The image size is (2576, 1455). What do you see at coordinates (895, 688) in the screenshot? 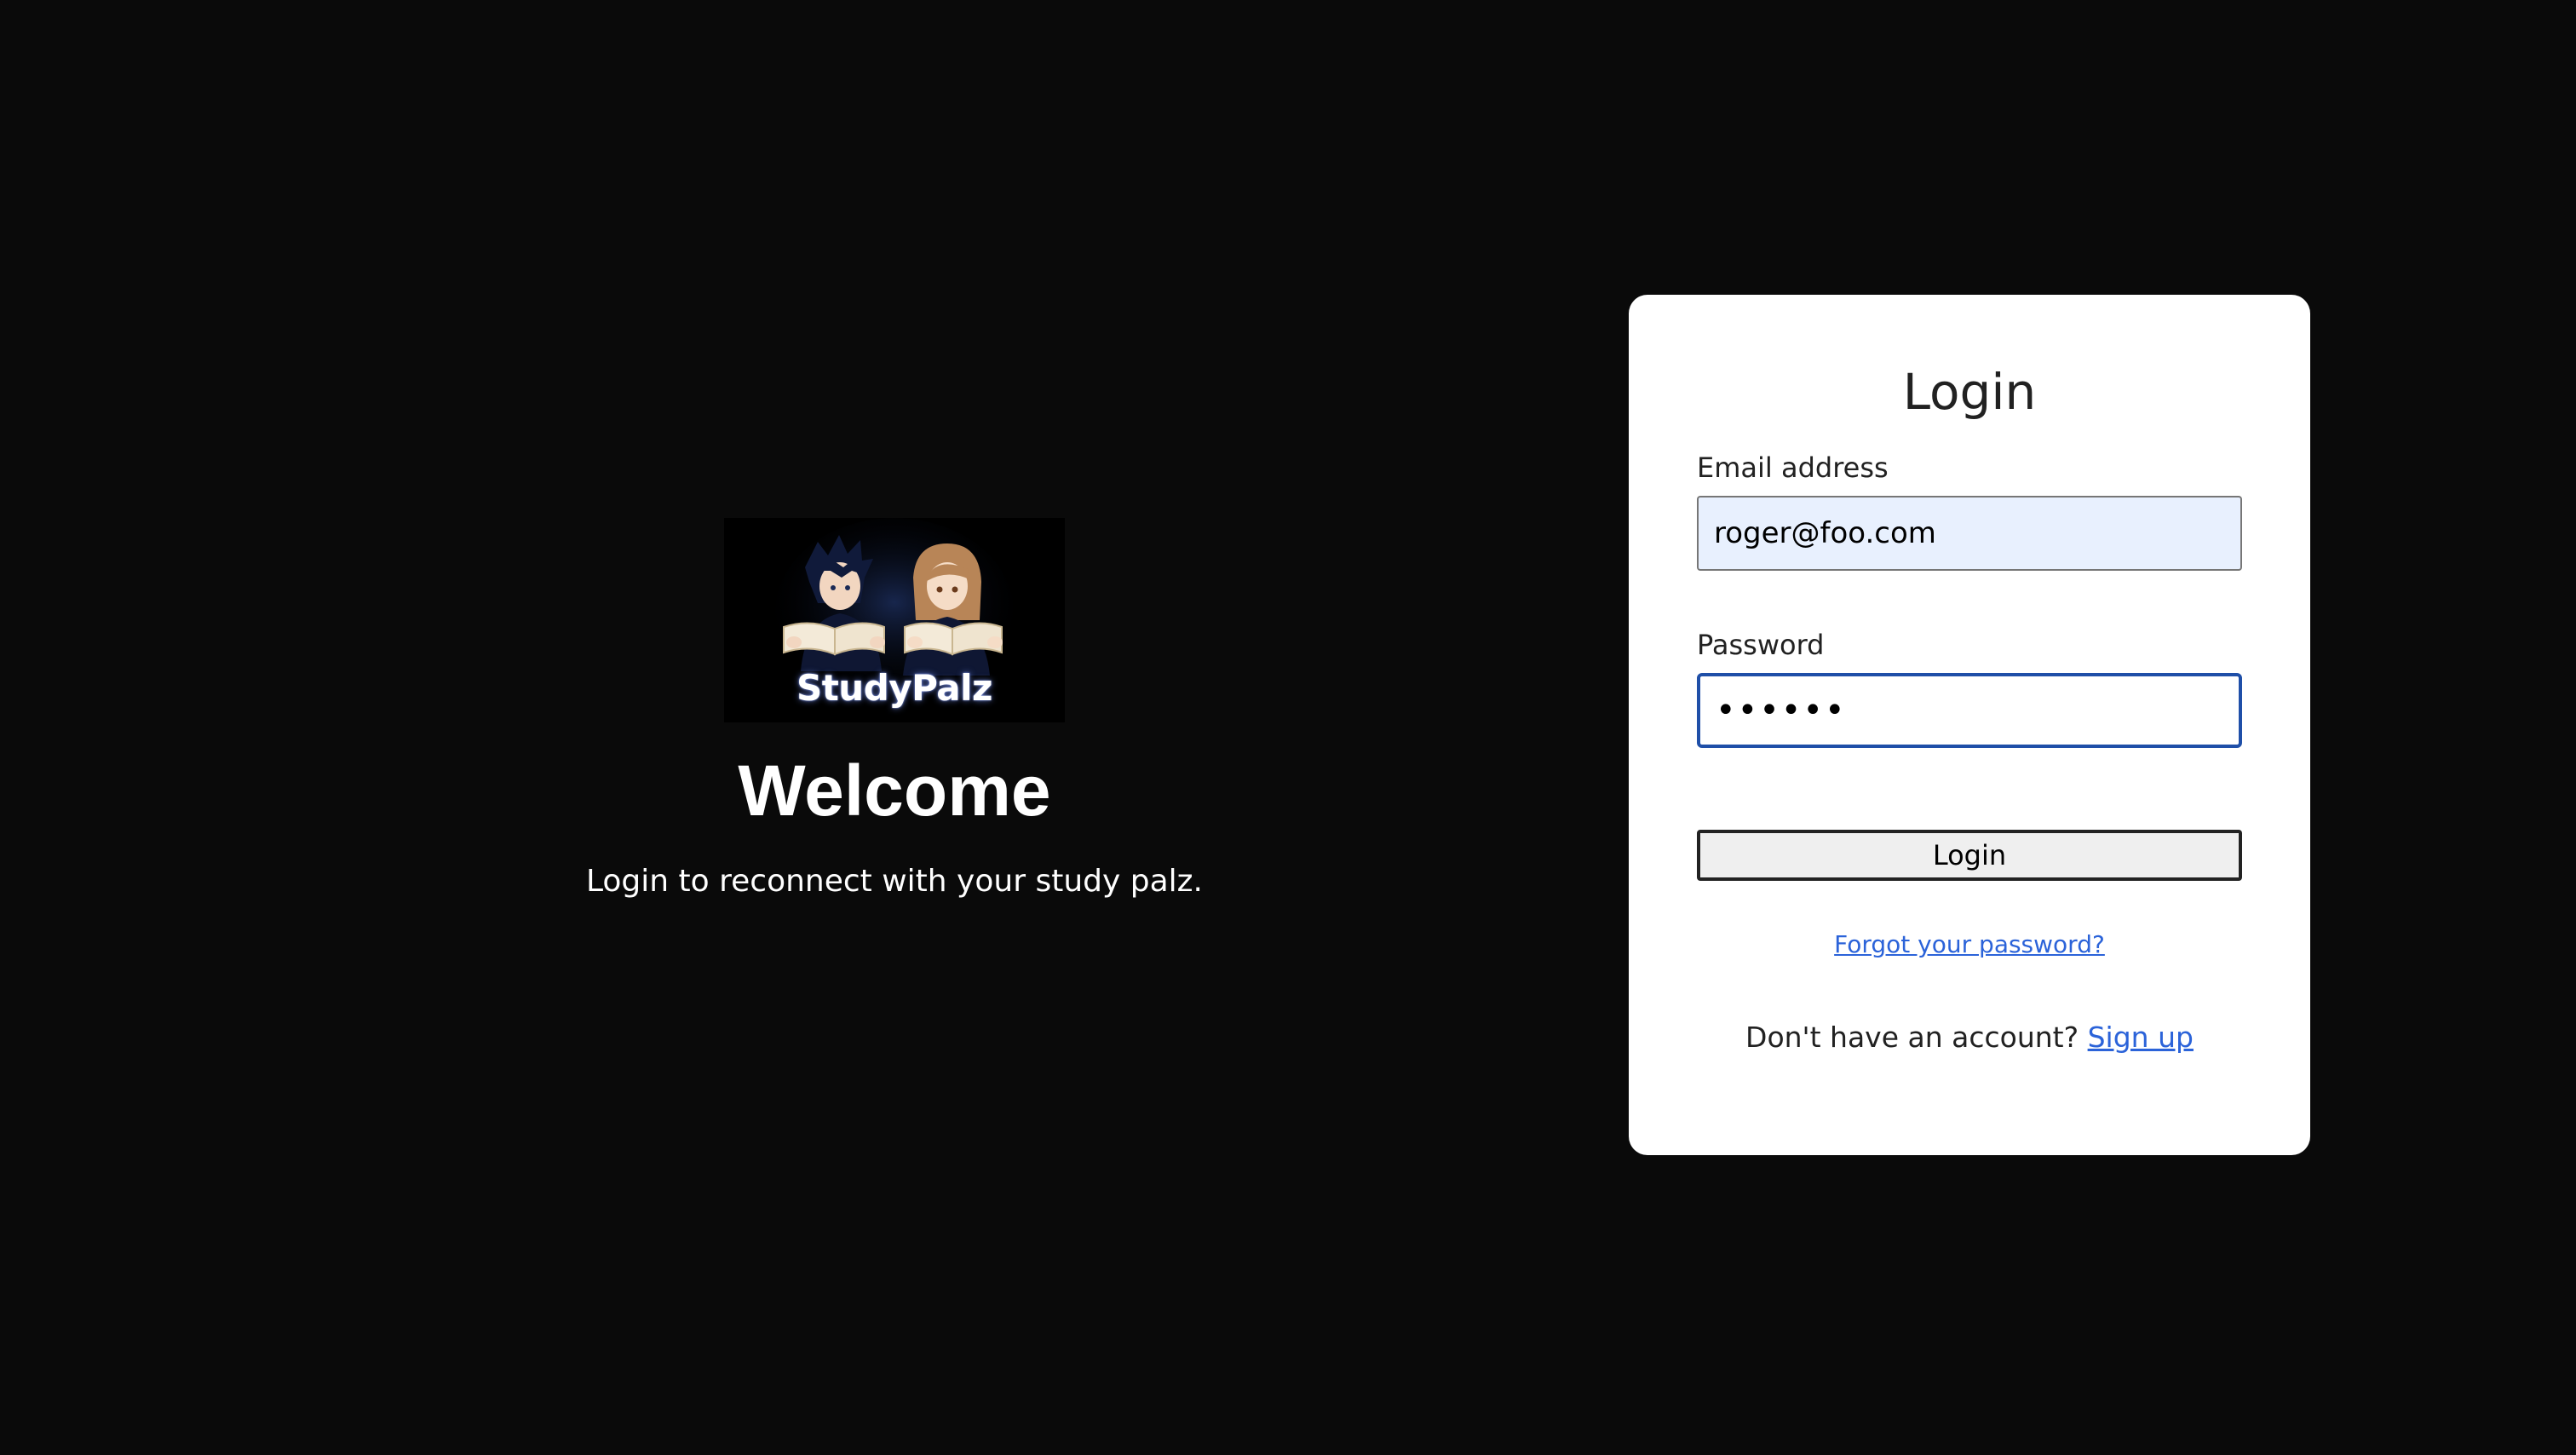
I see `logo-wordmark: StudyPalz` at bounding box center [895, 688].